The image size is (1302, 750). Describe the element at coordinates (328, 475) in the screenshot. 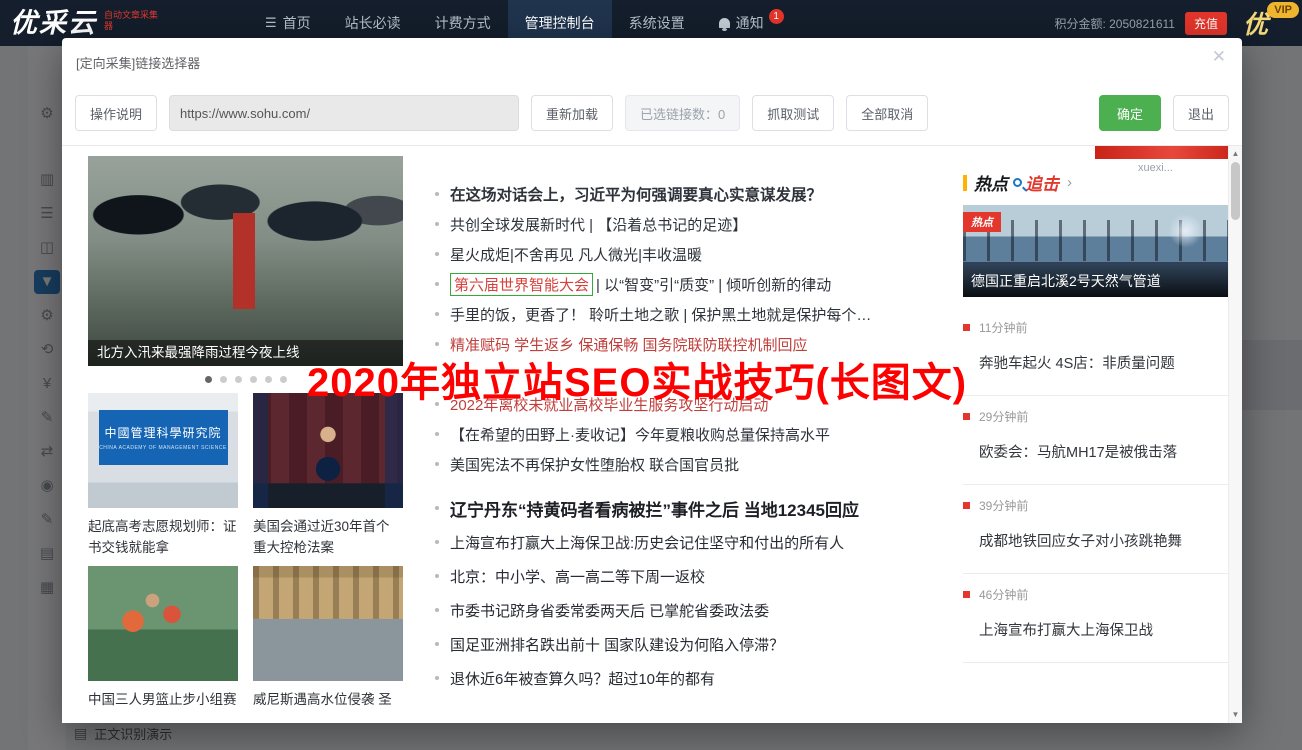

I see `news-card: 美国会通过近30年首个重大控枪法案` at that location.